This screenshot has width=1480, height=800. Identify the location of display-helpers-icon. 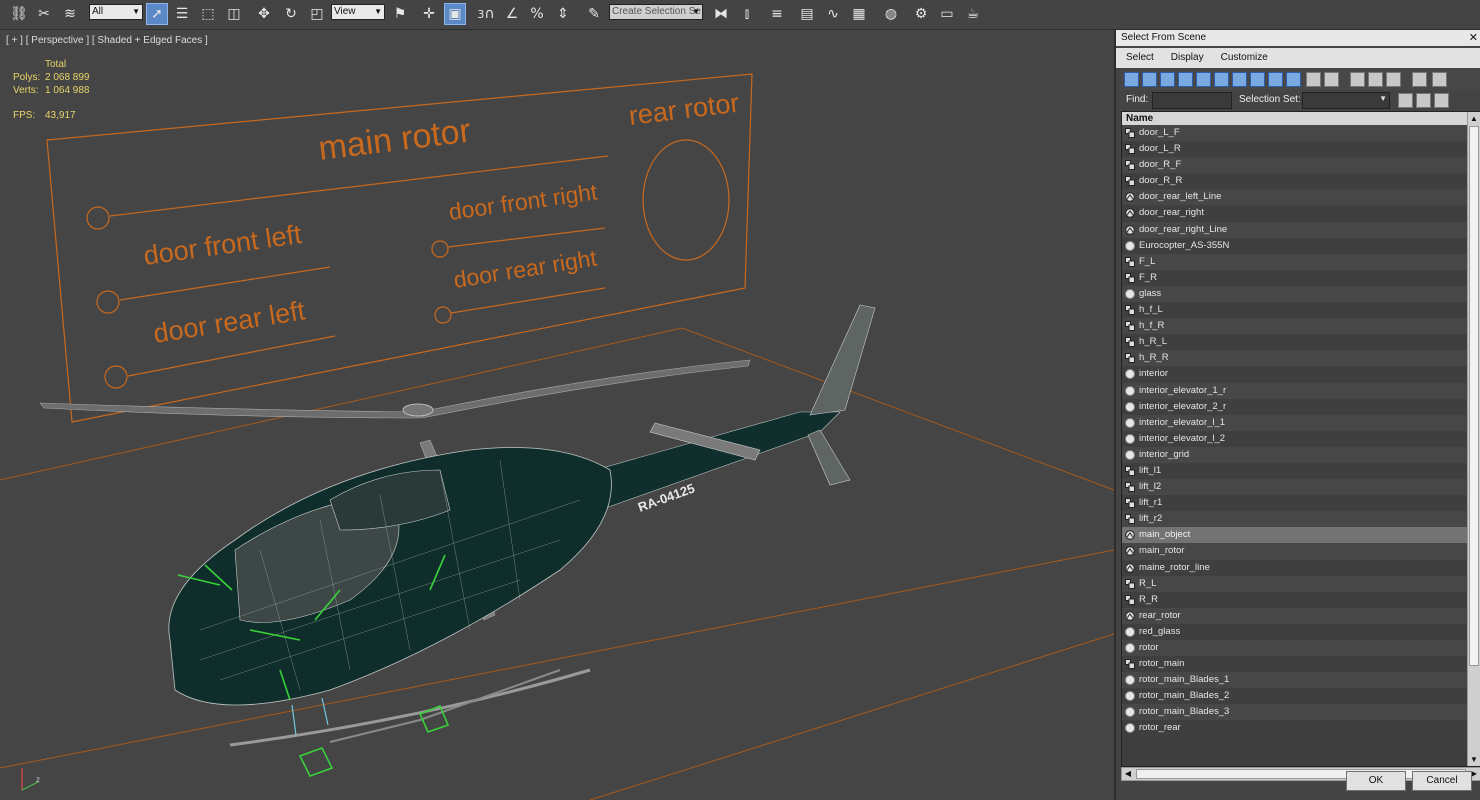
(1203, 79).